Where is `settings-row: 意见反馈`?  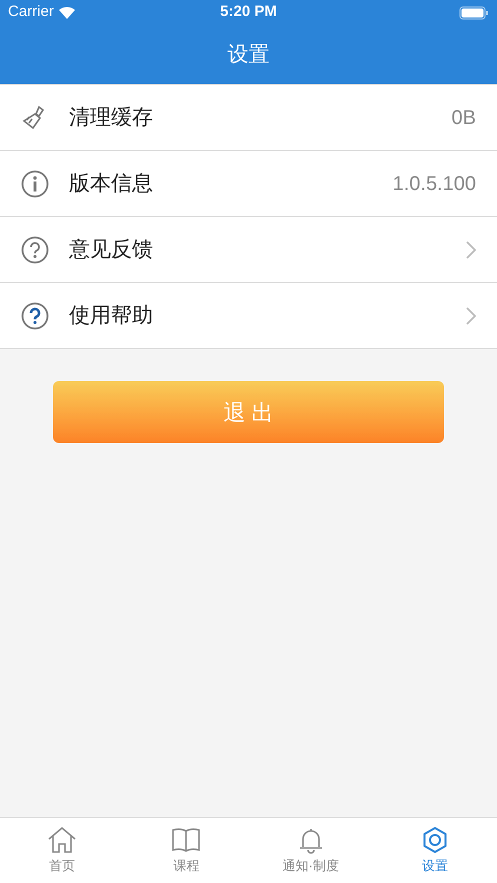
settings-row: 意见反馈 is located at coordinates (248, 250).